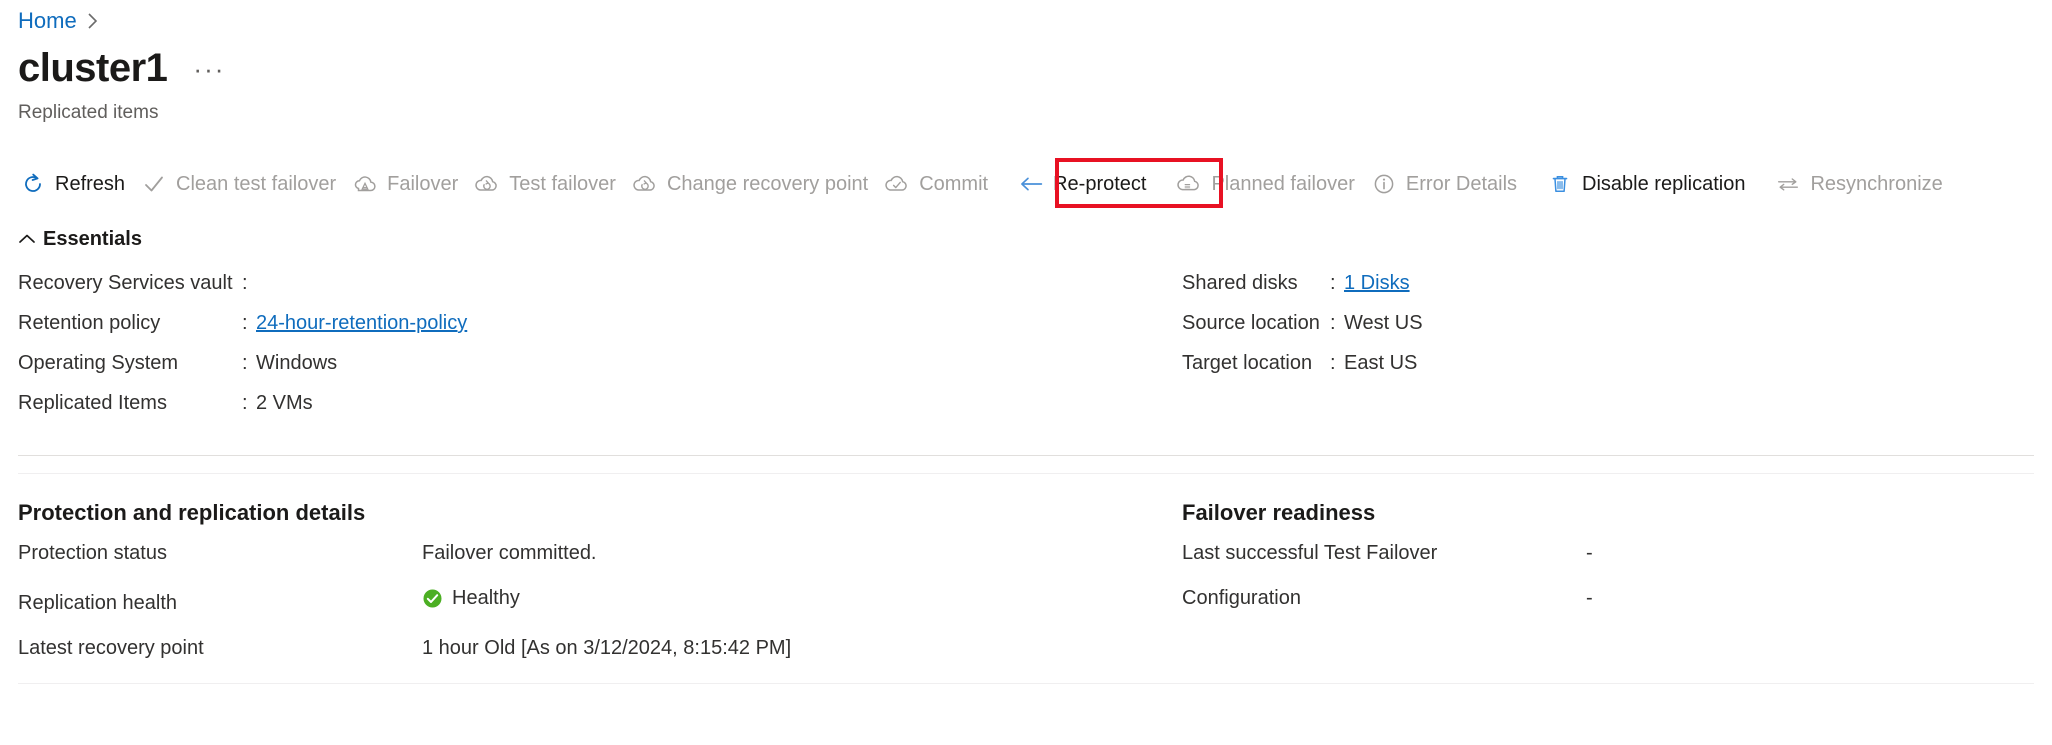 The height and width of the screenshot is (745, 2052). Describe the element at coordinates (486, 598) in the screenshot. I see `protection-value-replication-health: Healthy` at that location.